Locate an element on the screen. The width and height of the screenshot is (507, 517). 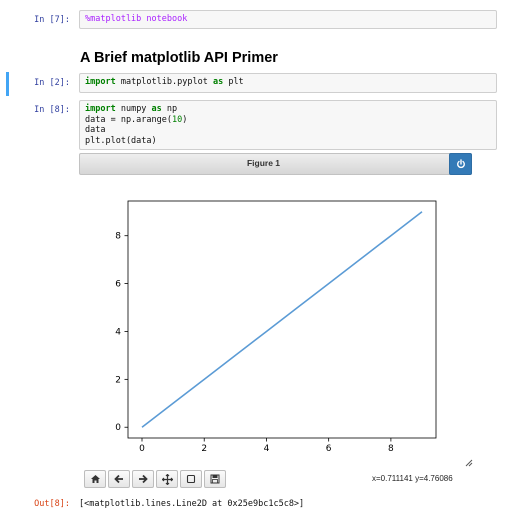
magic-command: %matplotlib notebook is located at coordinates (136, 19).